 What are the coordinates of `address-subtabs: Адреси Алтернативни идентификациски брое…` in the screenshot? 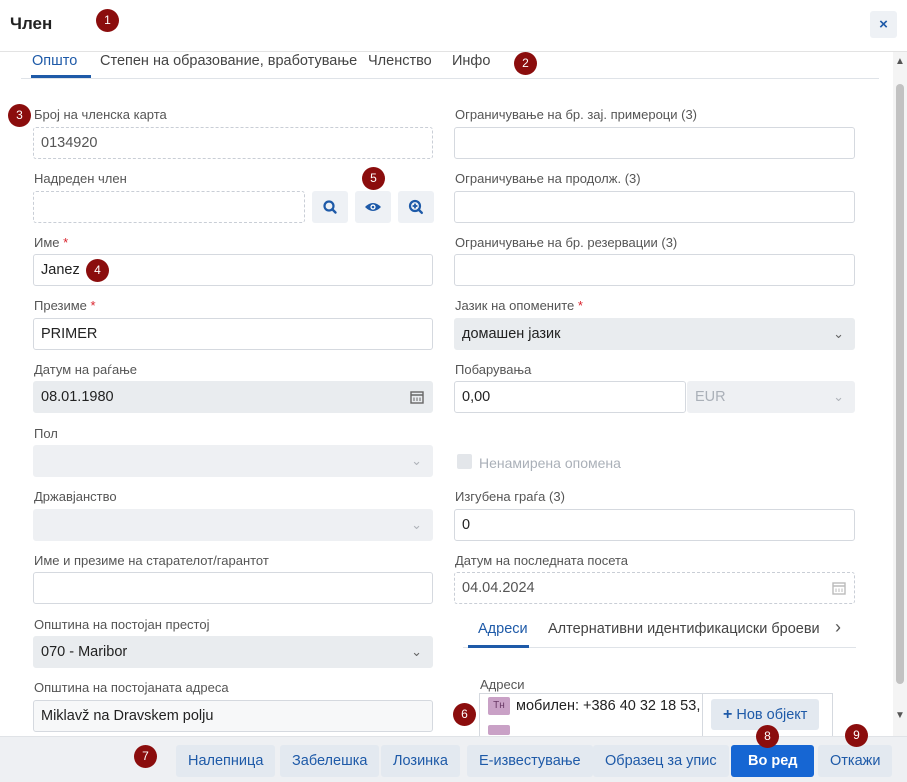 It's located at (659, 631).